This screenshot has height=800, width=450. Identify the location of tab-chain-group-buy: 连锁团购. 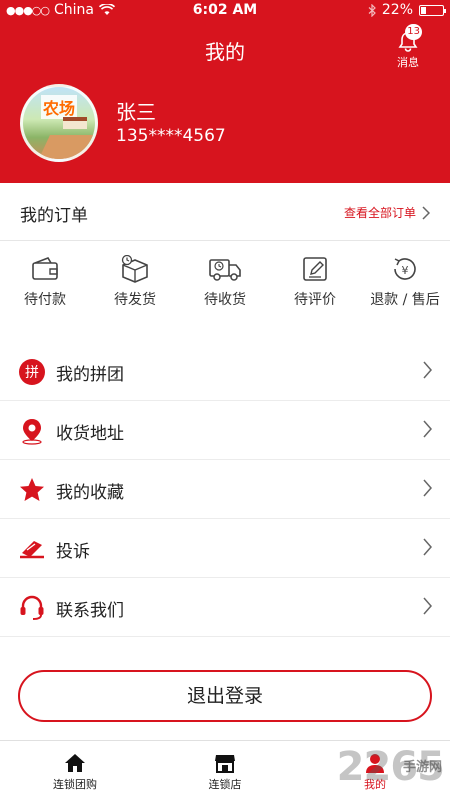
(75, 770).